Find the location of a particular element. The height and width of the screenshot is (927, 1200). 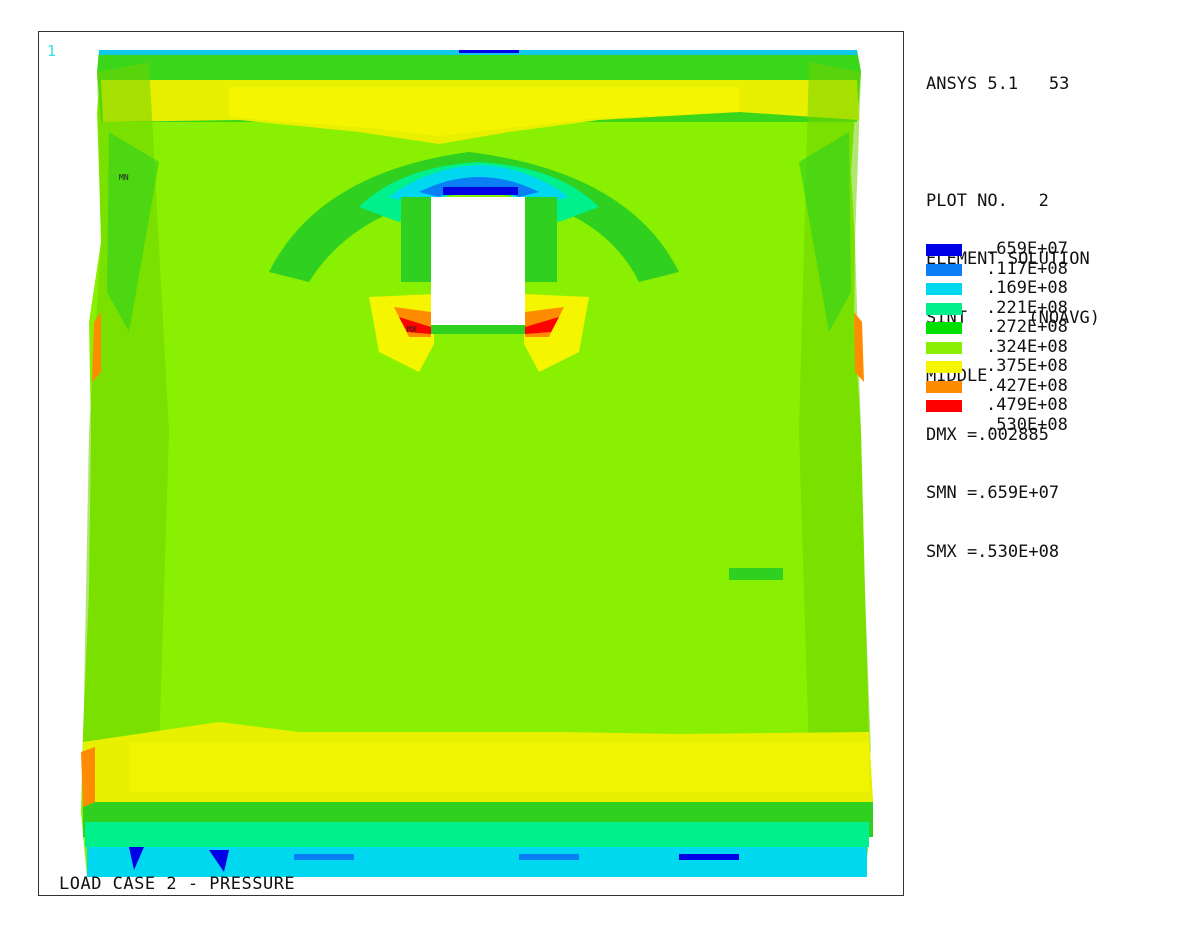

legend-label: .427E+08 is located at coordinates (1027, 385).